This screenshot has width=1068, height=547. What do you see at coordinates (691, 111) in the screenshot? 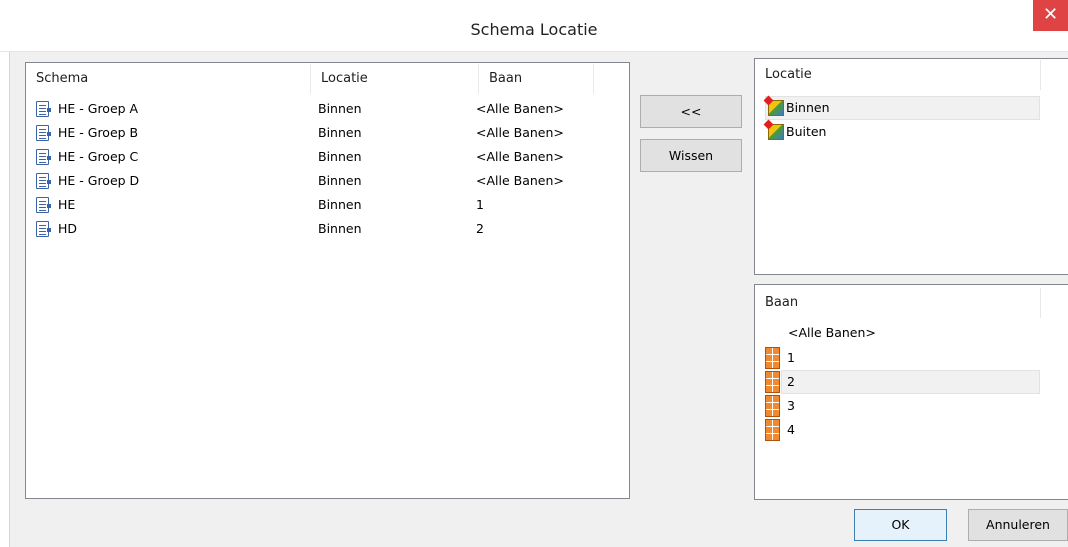
I see `assign-button: <<` at bounding box center [691, 111].